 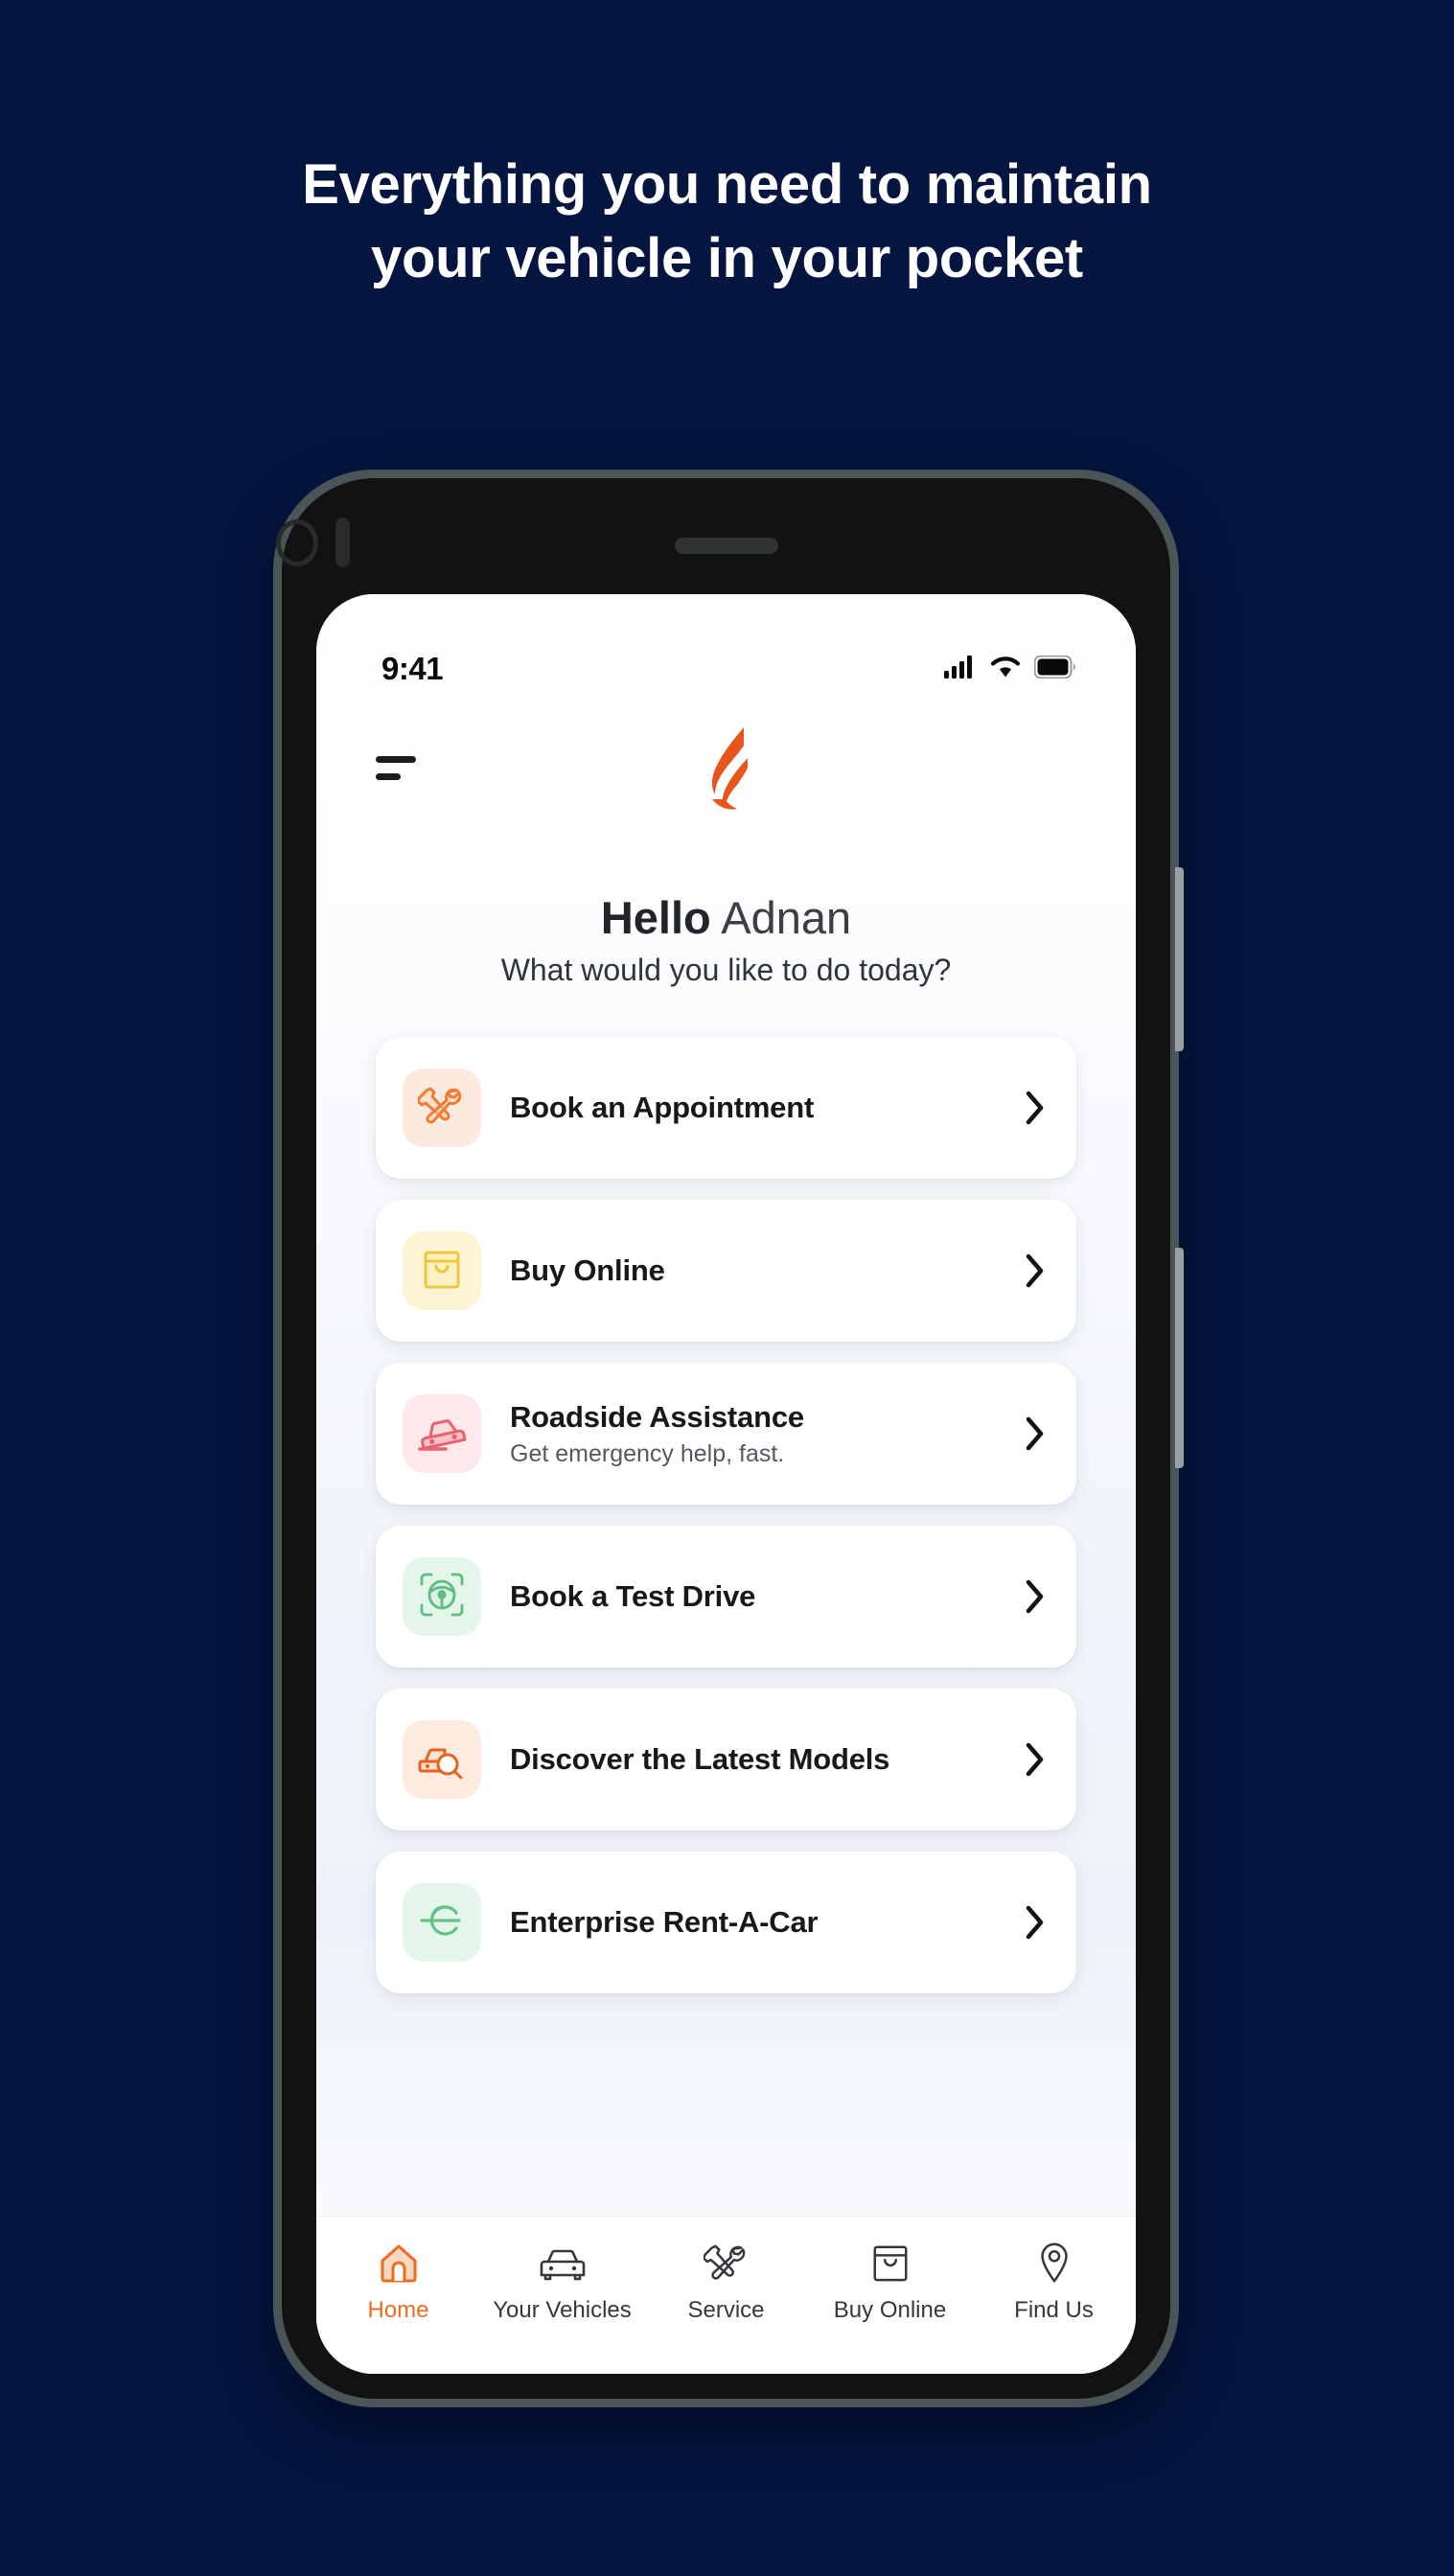 I want to click on steering-wheel-icon, so click(x=442, y=1597).